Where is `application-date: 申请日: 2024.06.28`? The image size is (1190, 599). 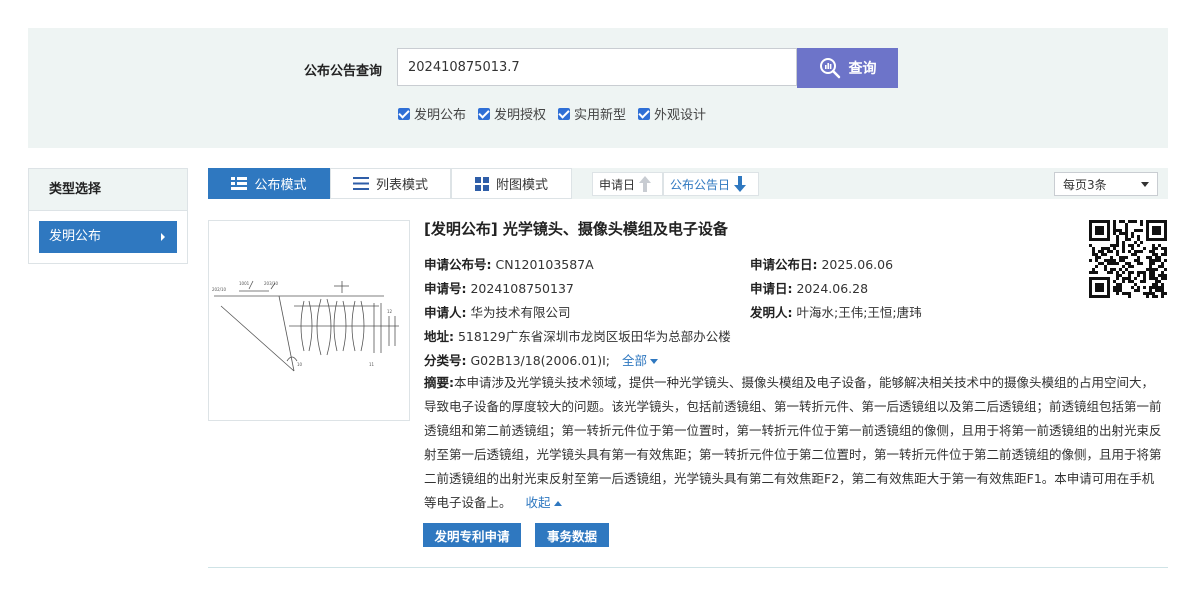 application-date: 申请日: 2024.06.28 is located at coordinates (809, 288).